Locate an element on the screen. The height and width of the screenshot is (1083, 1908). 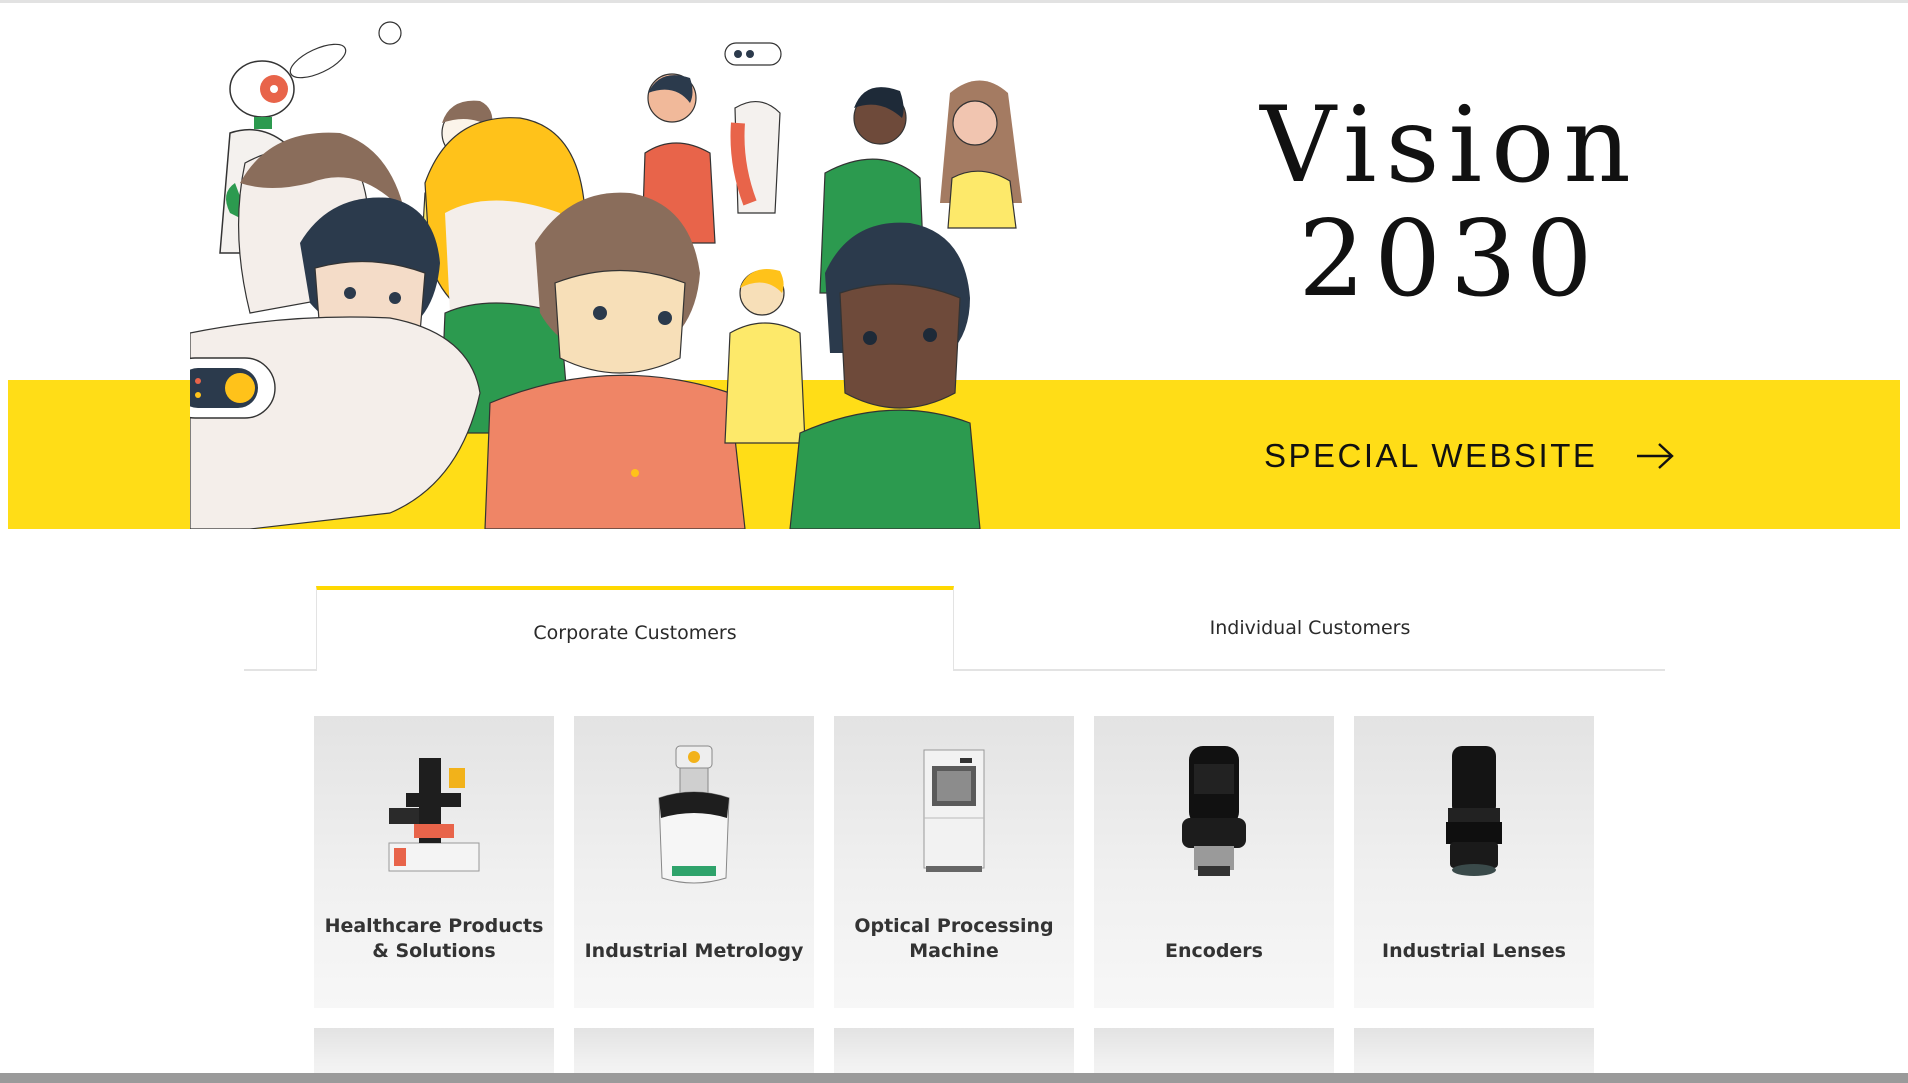
product-card-optical-processing-machine: Optical Processing Machine is located at coordinates (954, 862).